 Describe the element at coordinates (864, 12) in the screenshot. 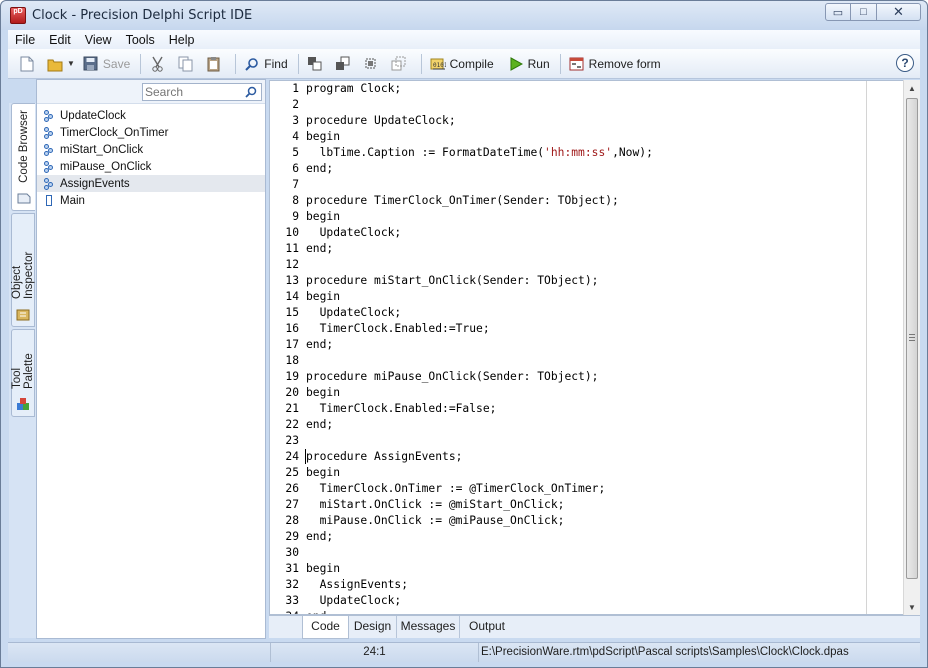

I see `maximize-button: □` at that location.